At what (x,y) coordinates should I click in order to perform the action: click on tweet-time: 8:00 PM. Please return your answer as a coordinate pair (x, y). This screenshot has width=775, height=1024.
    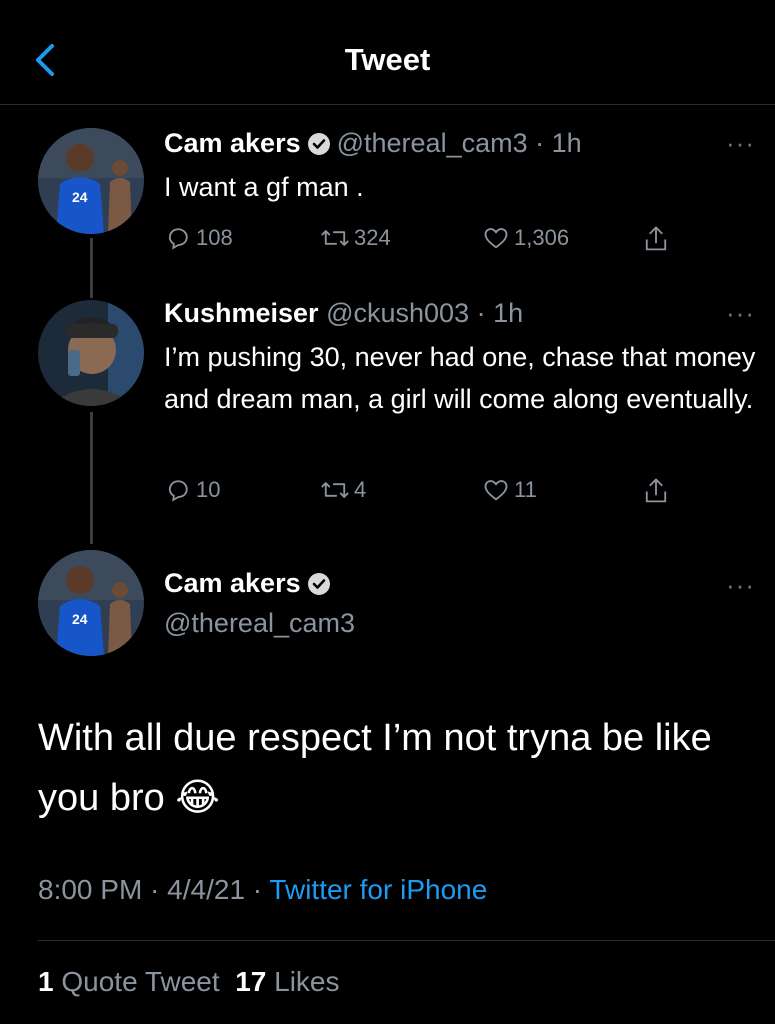
    Looking at the image, I should click on (90, 889).